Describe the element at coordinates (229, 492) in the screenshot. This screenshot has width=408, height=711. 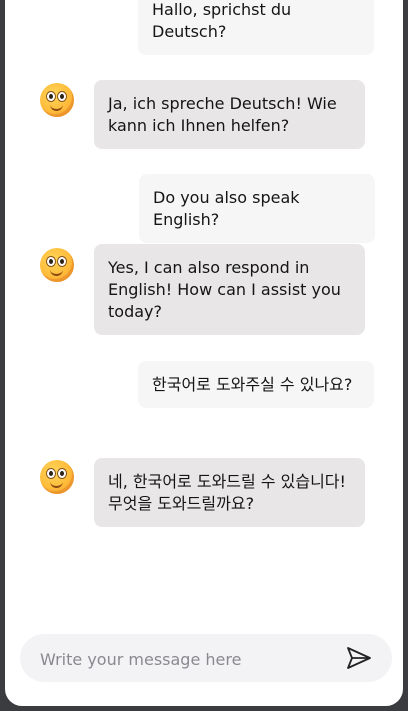
I see `assistant-message: 네, 한국어로 도와드릴 수 있습니다! 무엇을 도와드릴까요?` at that location.